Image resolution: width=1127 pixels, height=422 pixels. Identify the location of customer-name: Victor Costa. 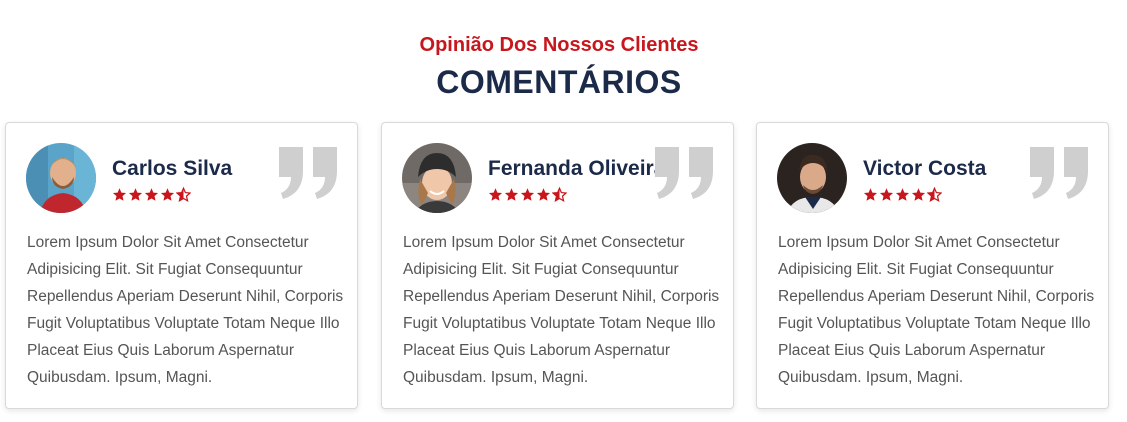
(925, 168).